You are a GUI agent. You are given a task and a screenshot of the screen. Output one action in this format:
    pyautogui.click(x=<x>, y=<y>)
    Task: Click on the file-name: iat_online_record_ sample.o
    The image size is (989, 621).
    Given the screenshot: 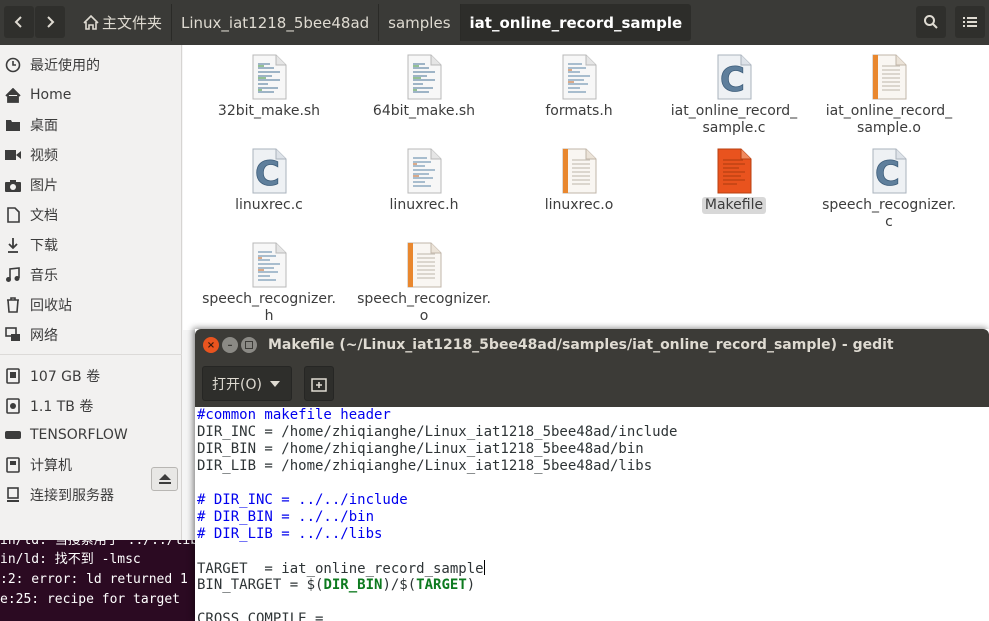 What is the action you would take?
    pyautogui.click(x=889, y=119)
    